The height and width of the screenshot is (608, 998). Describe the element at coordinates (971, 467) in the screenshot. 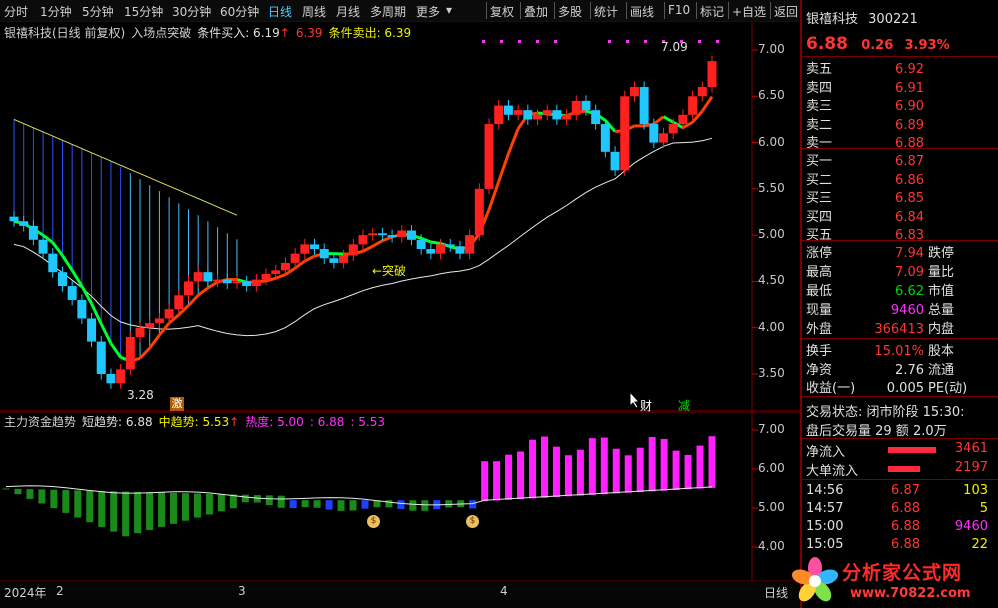

I see `big-inflow-value: 2197` at that location.